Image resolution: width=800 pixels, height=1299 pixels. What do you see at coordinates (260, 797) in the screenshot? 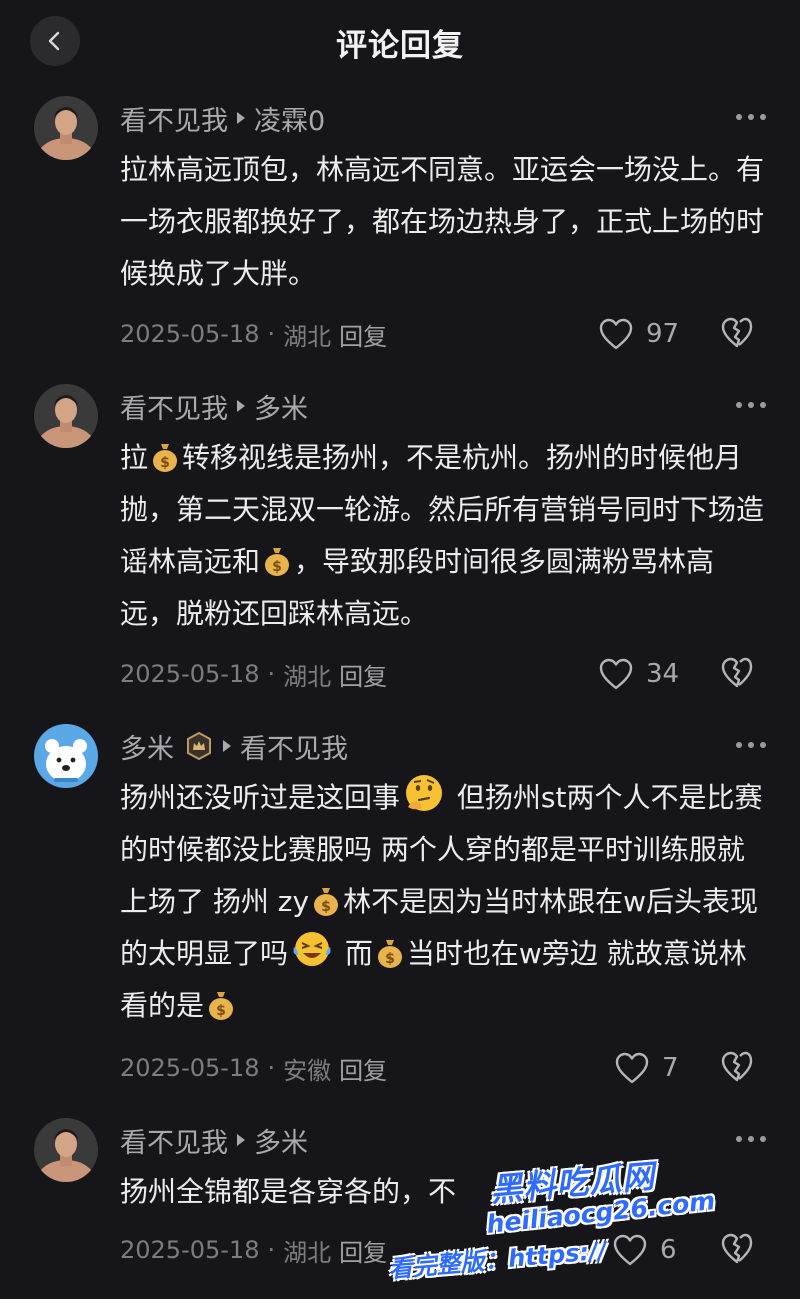
I see `text-segment: 扬州还没听过是这回事` at bounding box center [260, 797].